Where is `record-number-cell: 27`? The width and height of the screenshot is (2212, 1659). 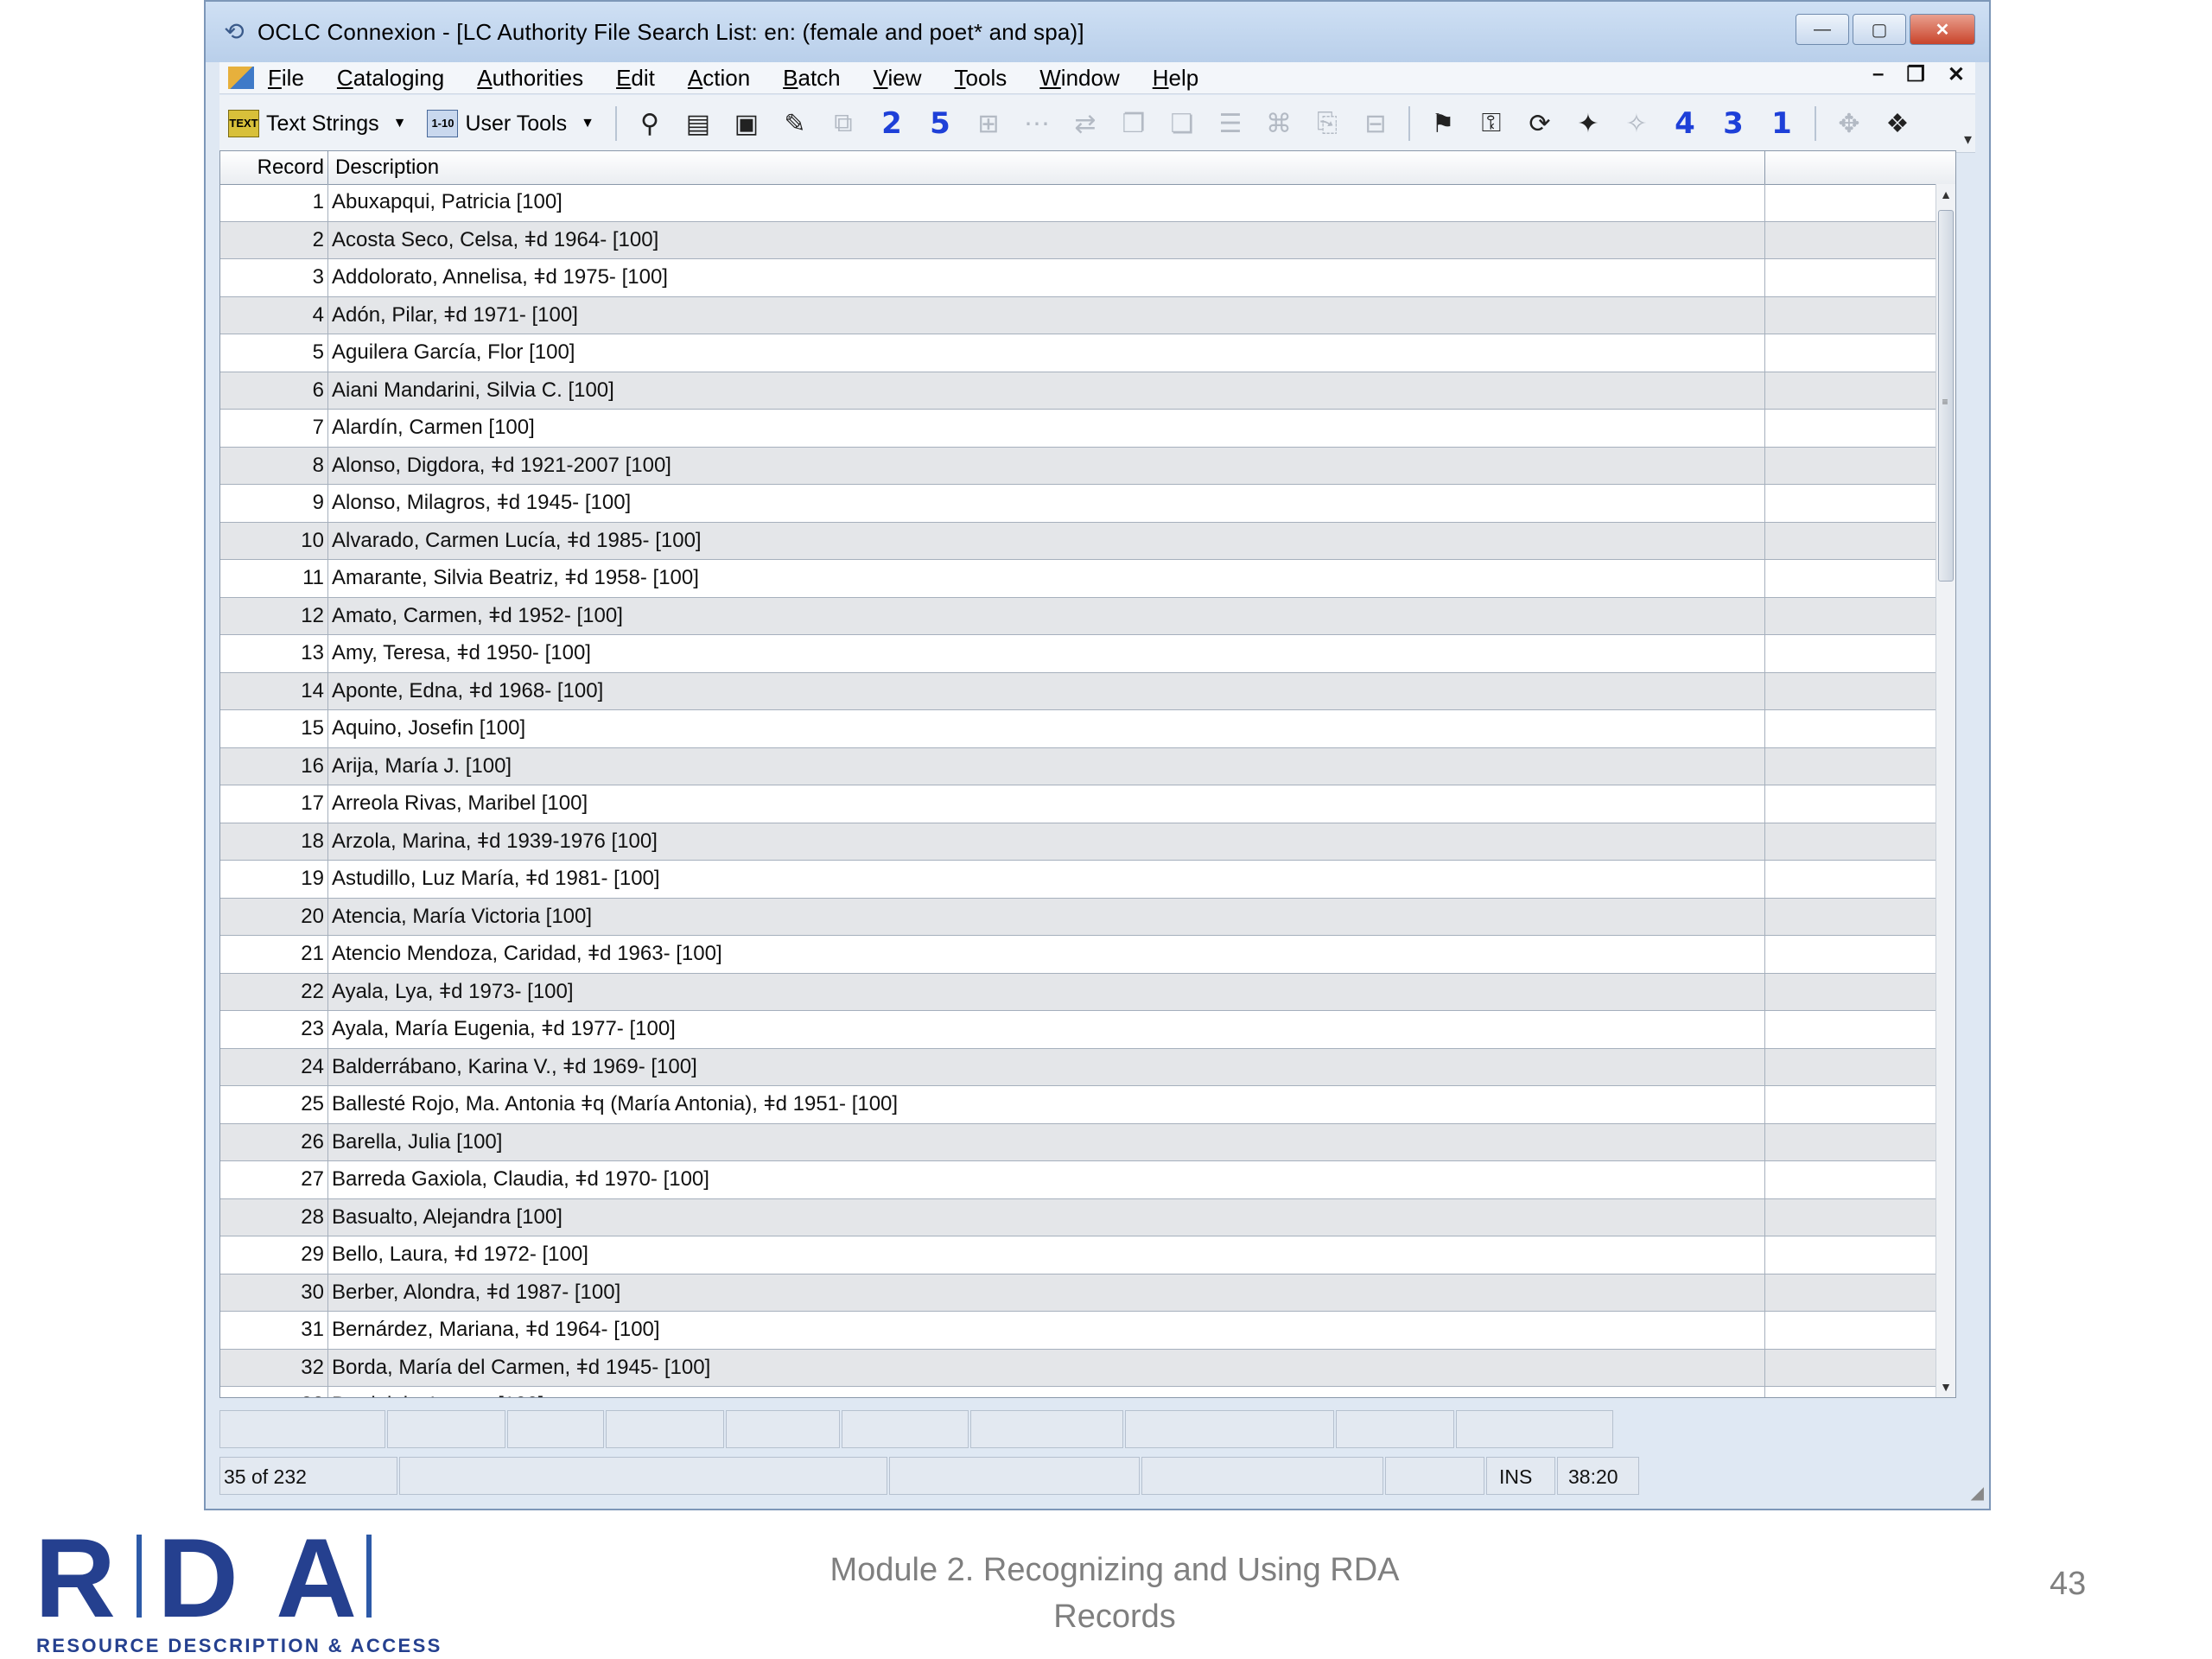 record-number-cell: 27 is located at coordinates (274, 1179).